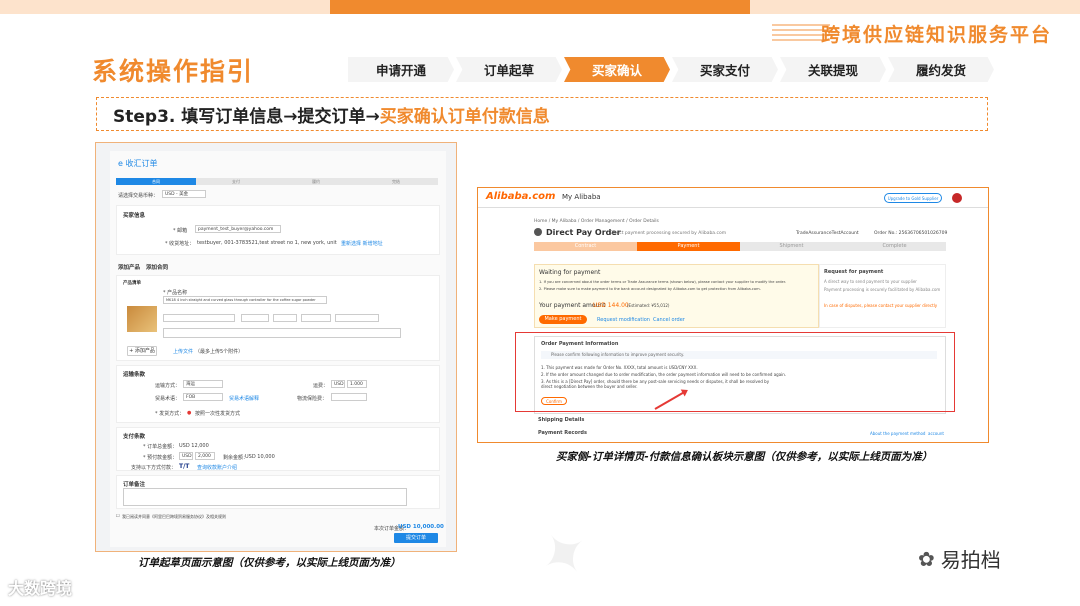 This screenshot has width=1080, height=606. Describe the element at coordinates (246, 116) in the screenshot. I see `step-description-prefix: Step3. 填写订单信息→提交订单→` at that location.